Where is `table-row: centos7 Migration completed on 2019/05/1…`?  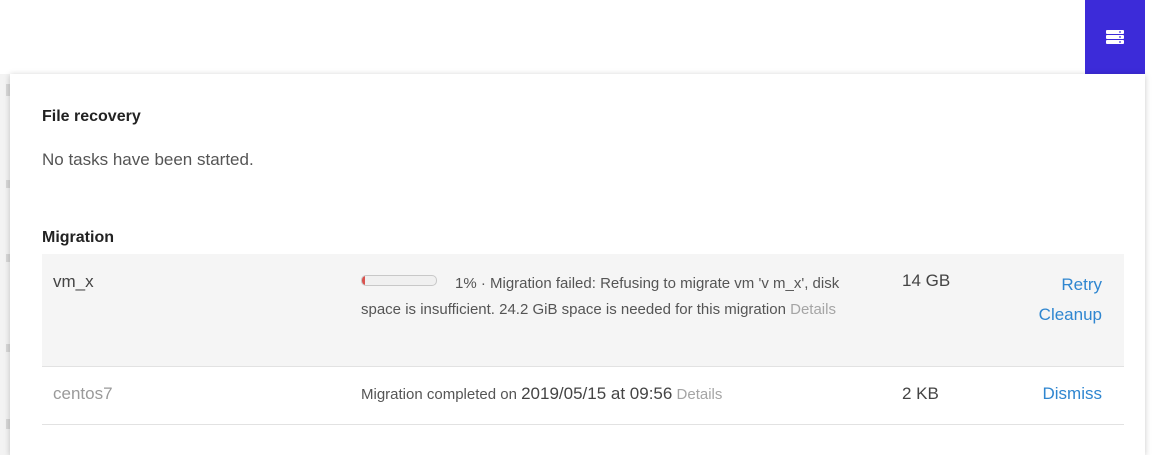
table-row: centos7 Migration completed on 2019/05/1… is located at coordinates (583, 396).